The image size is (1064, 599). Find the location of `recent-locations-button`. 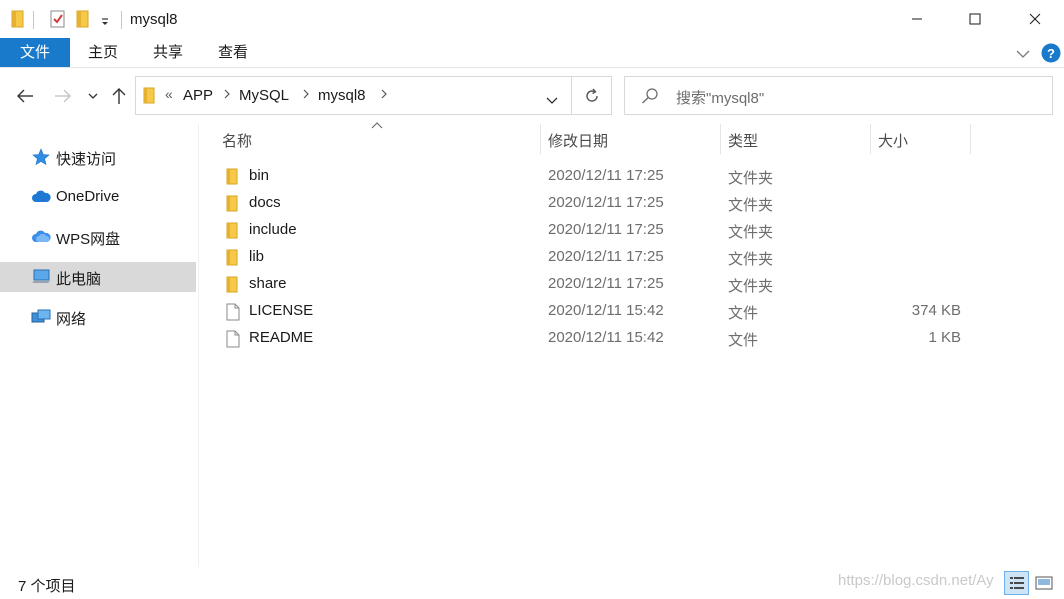

recent-locations-button is located at coordinates (93, 96).